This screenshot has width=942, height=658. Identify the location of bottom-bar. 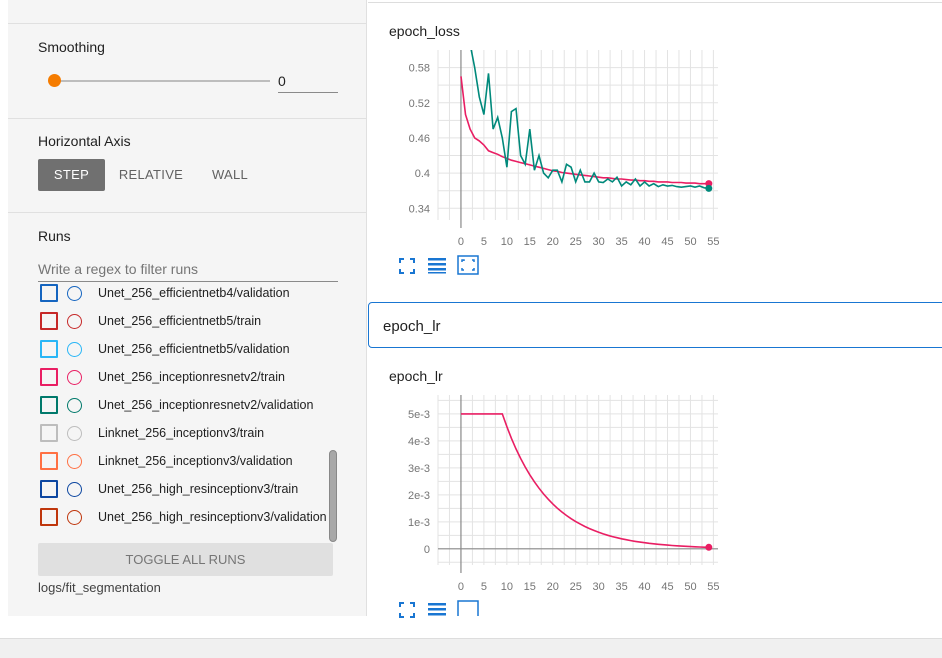
(471, 648).